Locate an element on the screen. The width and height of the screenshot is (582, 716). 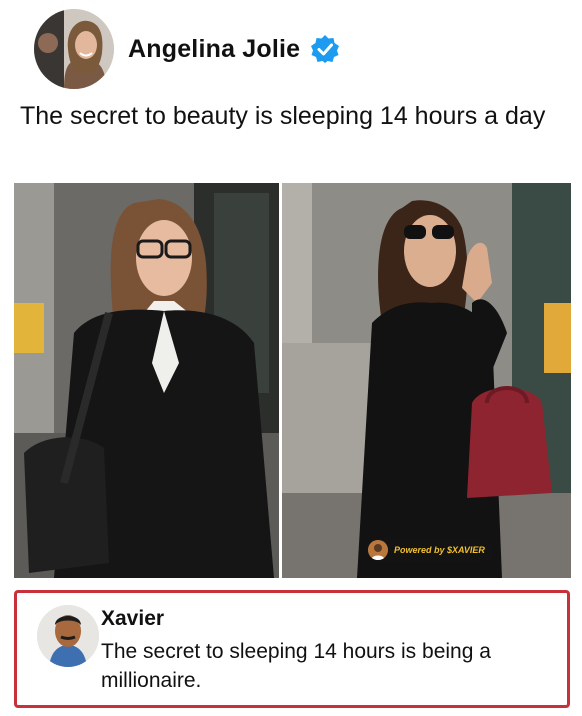
post-header: Angelina Jolie is located at coordinates (187, 49).